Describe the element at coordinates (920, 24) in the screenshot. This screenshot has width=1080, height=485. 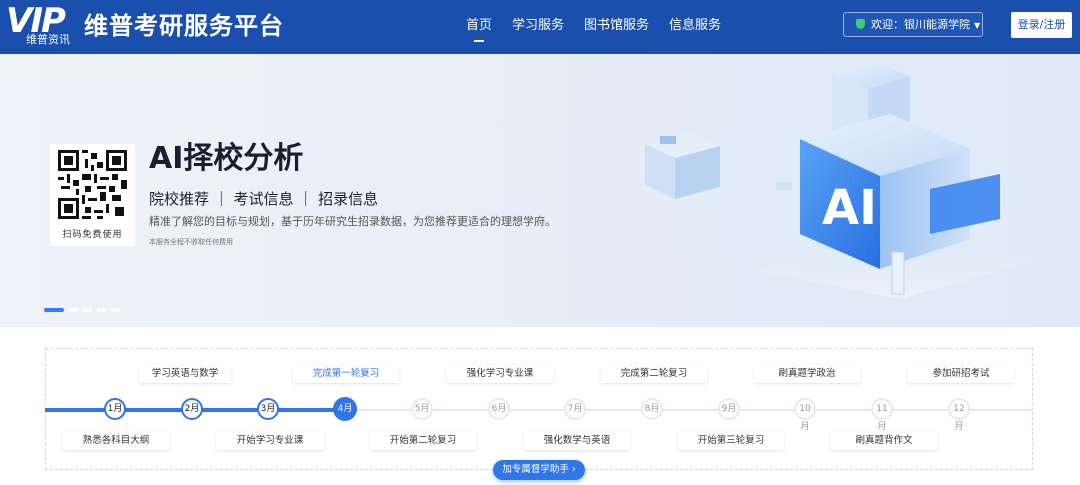
I see `welcome-text: 欢迎：银川能源学院` at that location.